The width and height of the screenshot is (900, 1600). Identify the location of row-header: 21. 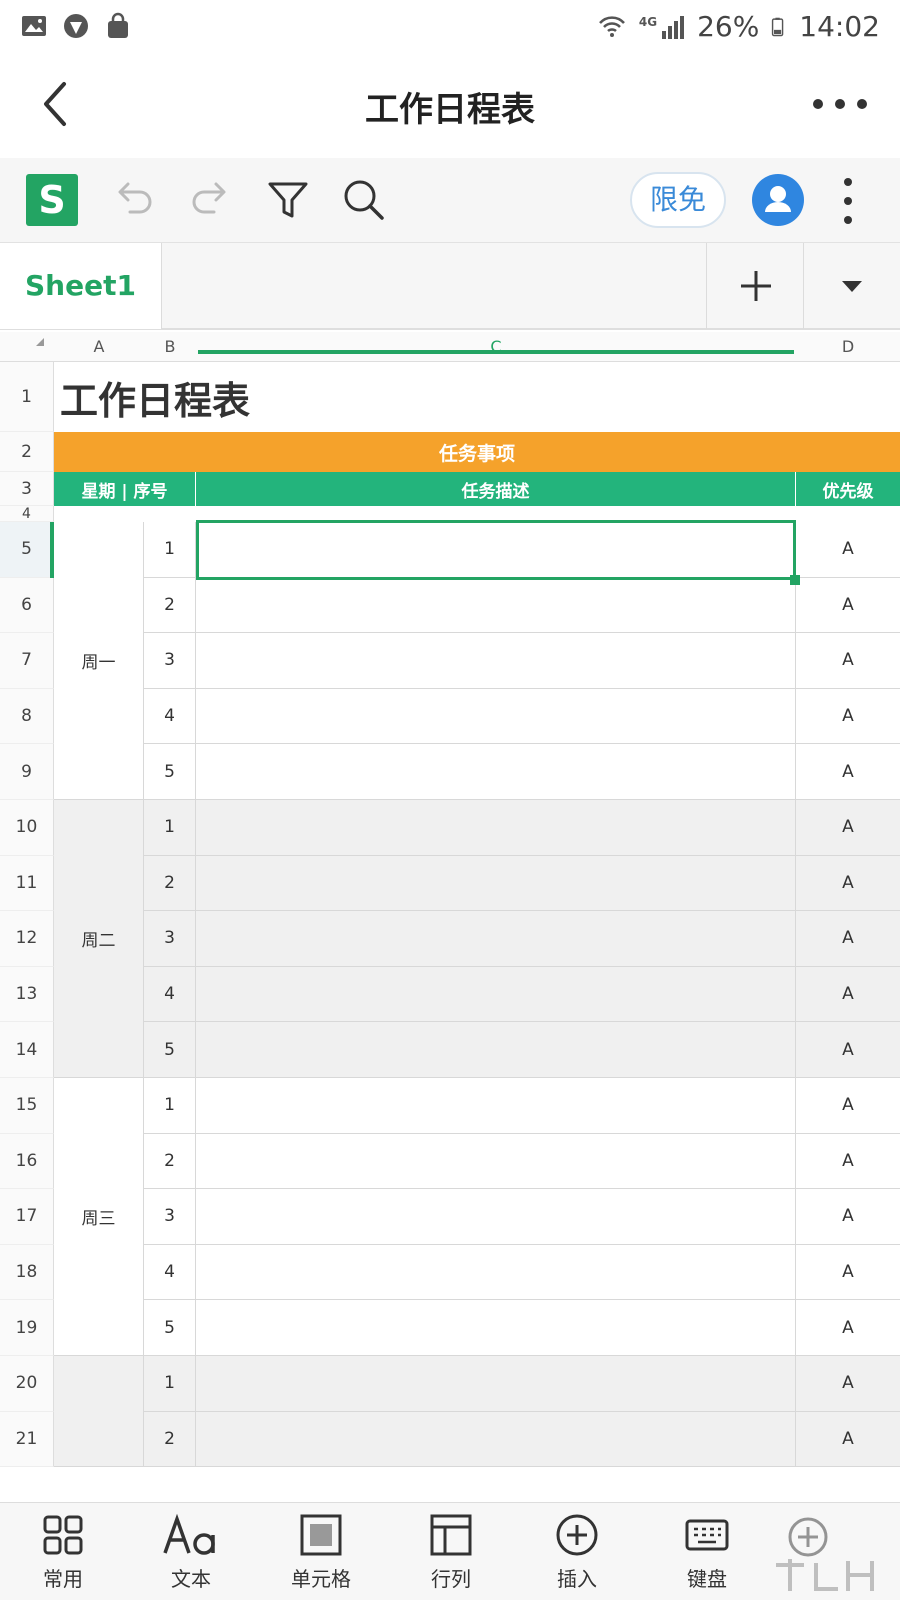
(27, 1439).